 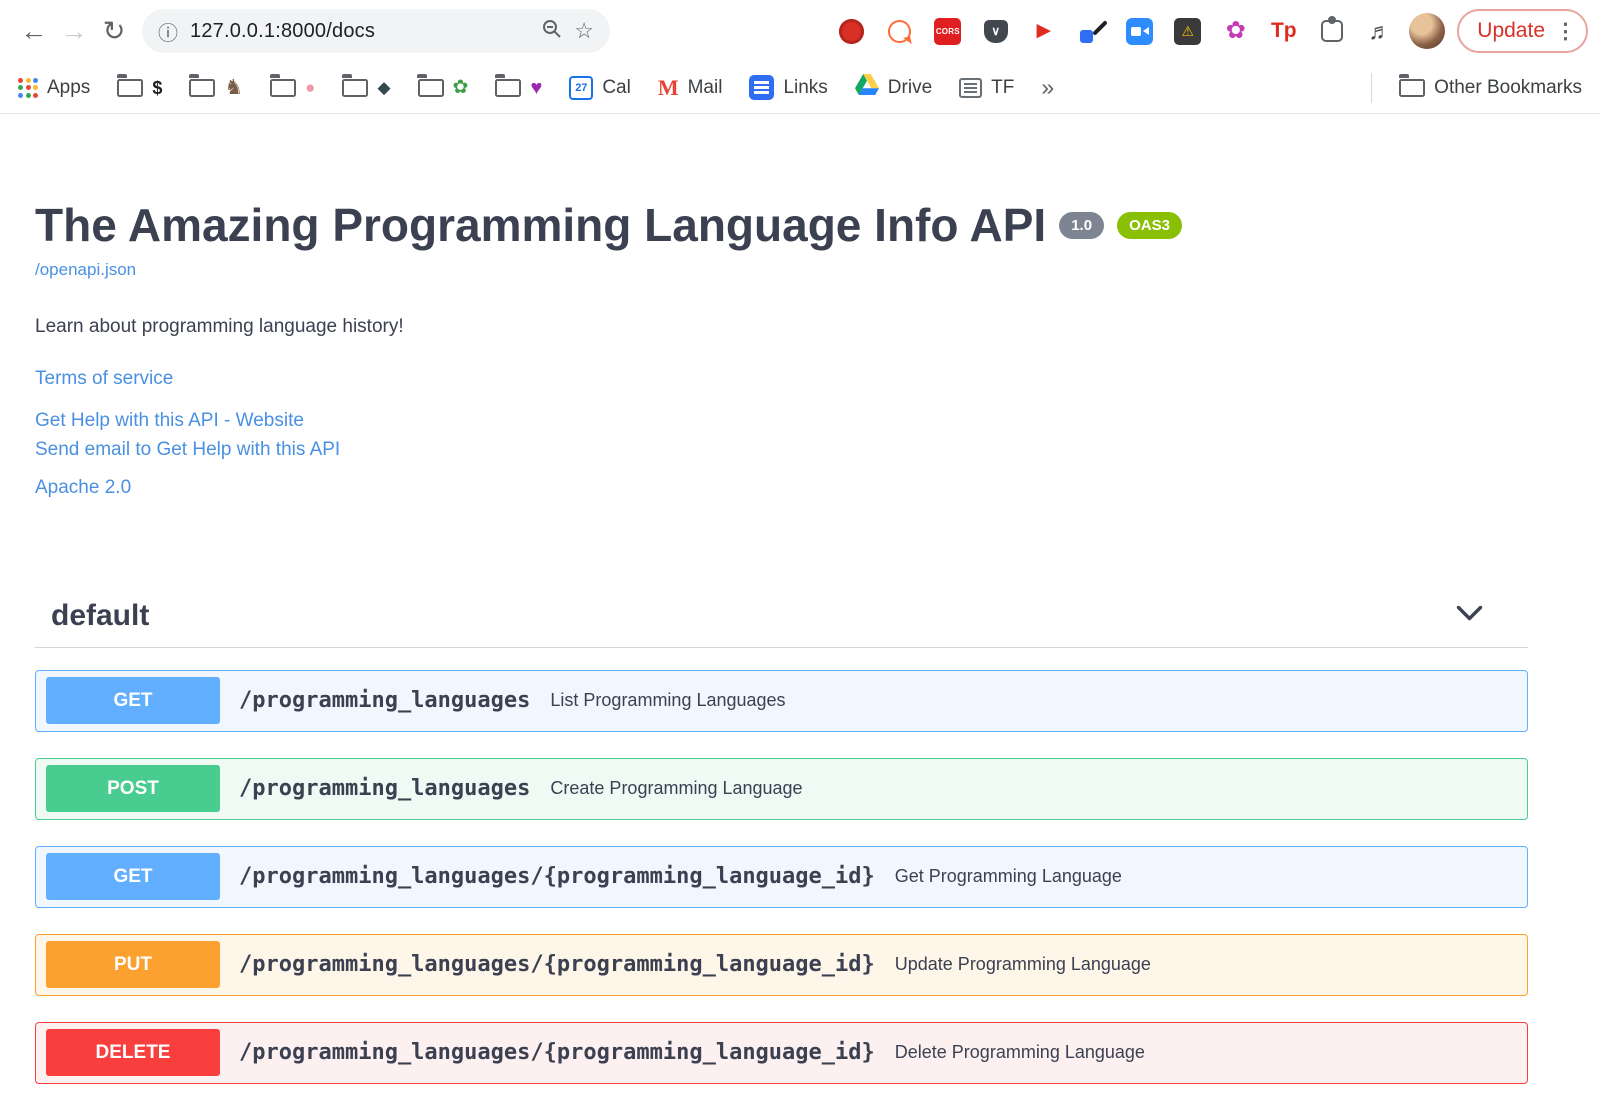 I want to click on section-default-header: default, so click(x=781, y=623).